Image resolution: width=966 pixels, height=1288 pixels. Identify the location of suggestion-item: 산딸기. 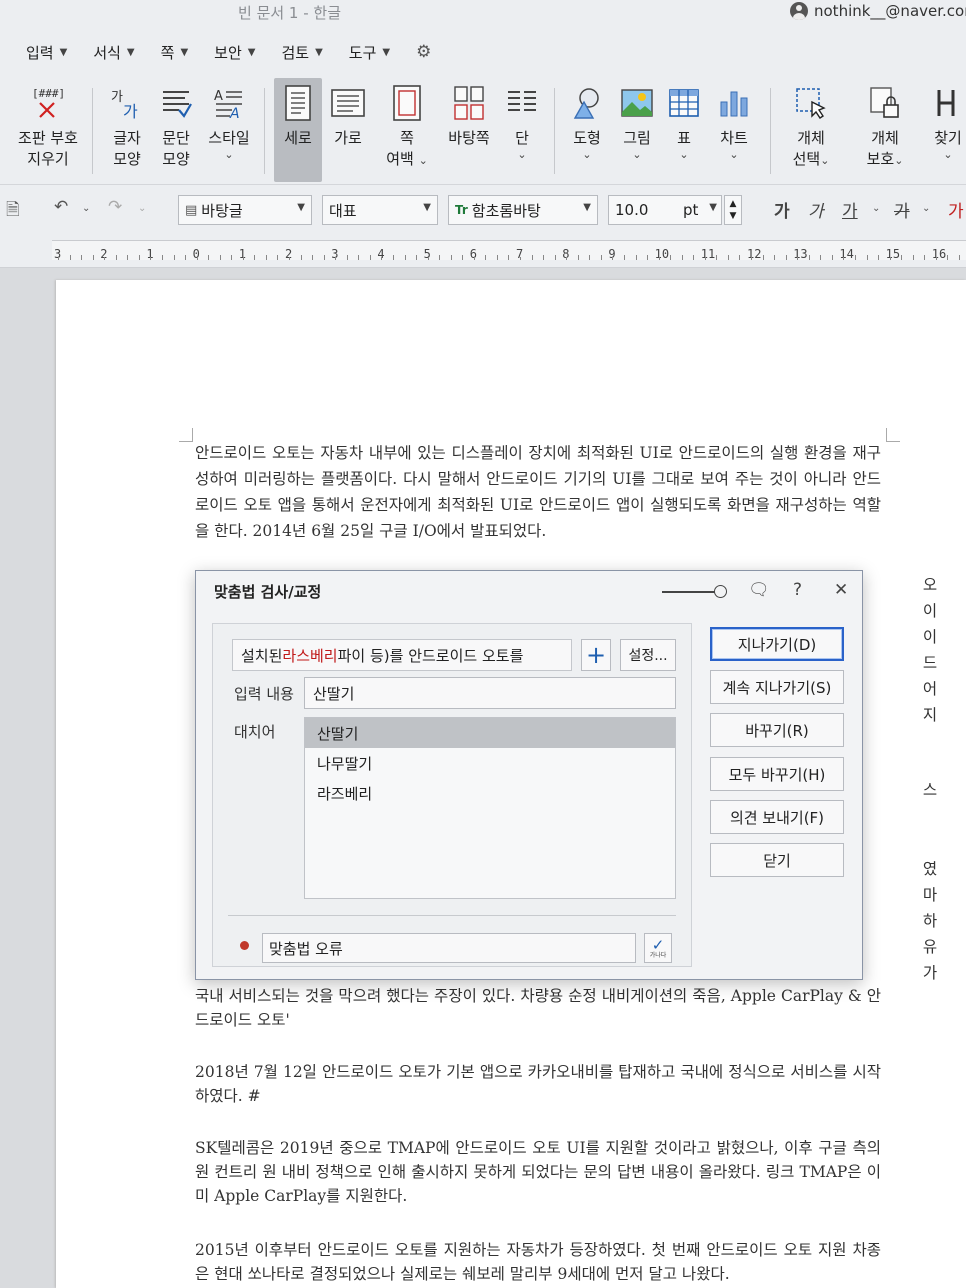
(490, 733).